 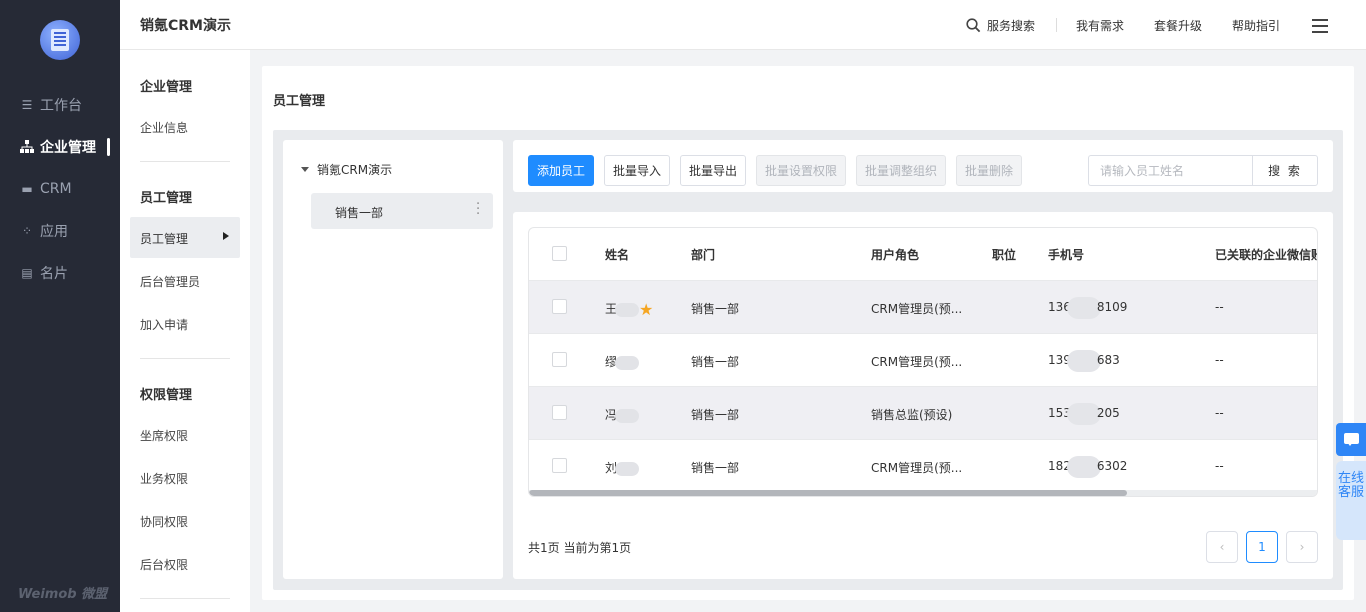 I want to click on table-row: 冯 销售一部 销售总监(预设) 153 205 --, so click(x=923, y=413).